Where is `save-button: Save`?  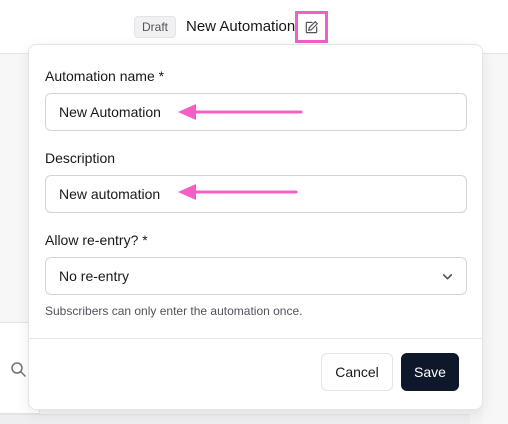
save-button: Save is located at coordinates (430, 372).